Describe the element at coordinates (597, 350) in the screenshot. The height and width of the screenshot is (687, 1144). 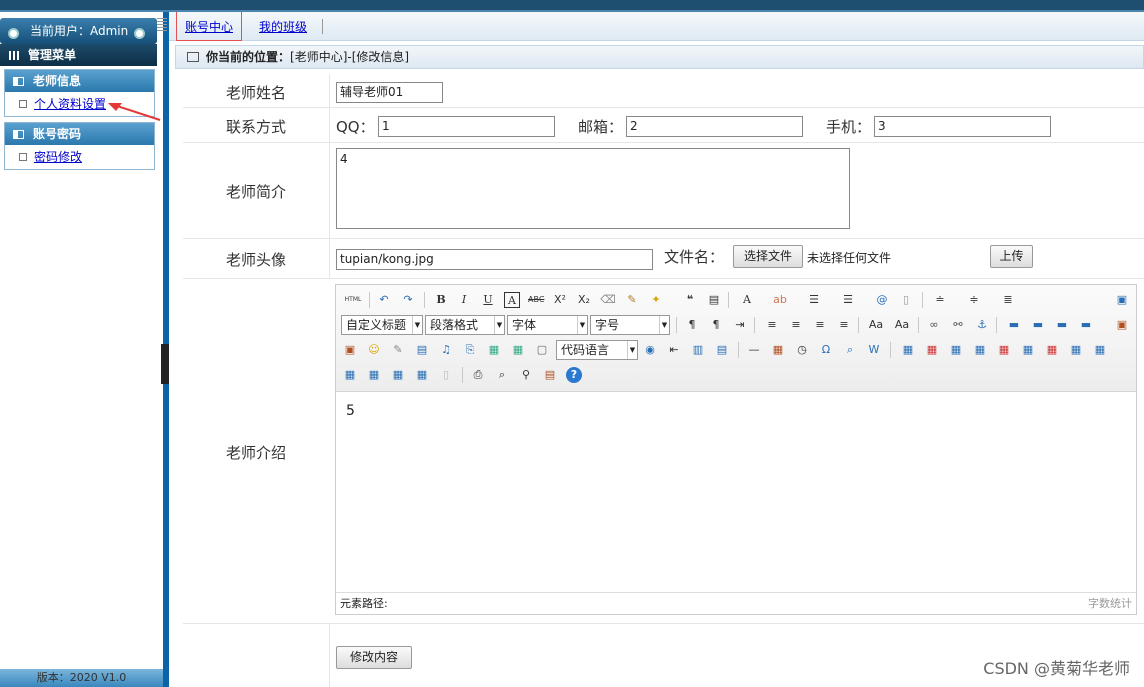
I see `code-language-select: 代码语言 ▼` at that location.